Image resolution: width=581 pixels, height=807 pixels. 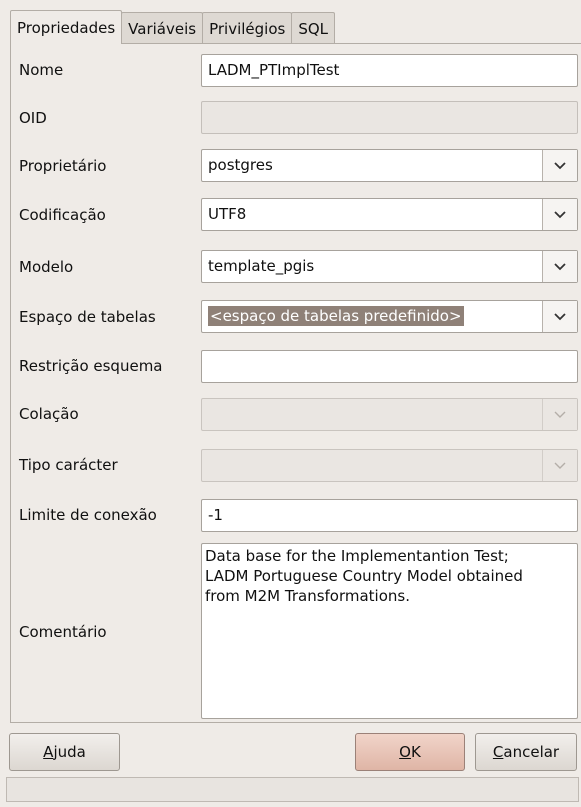 I want to click on colacao-select, so click(x=389, y=414).